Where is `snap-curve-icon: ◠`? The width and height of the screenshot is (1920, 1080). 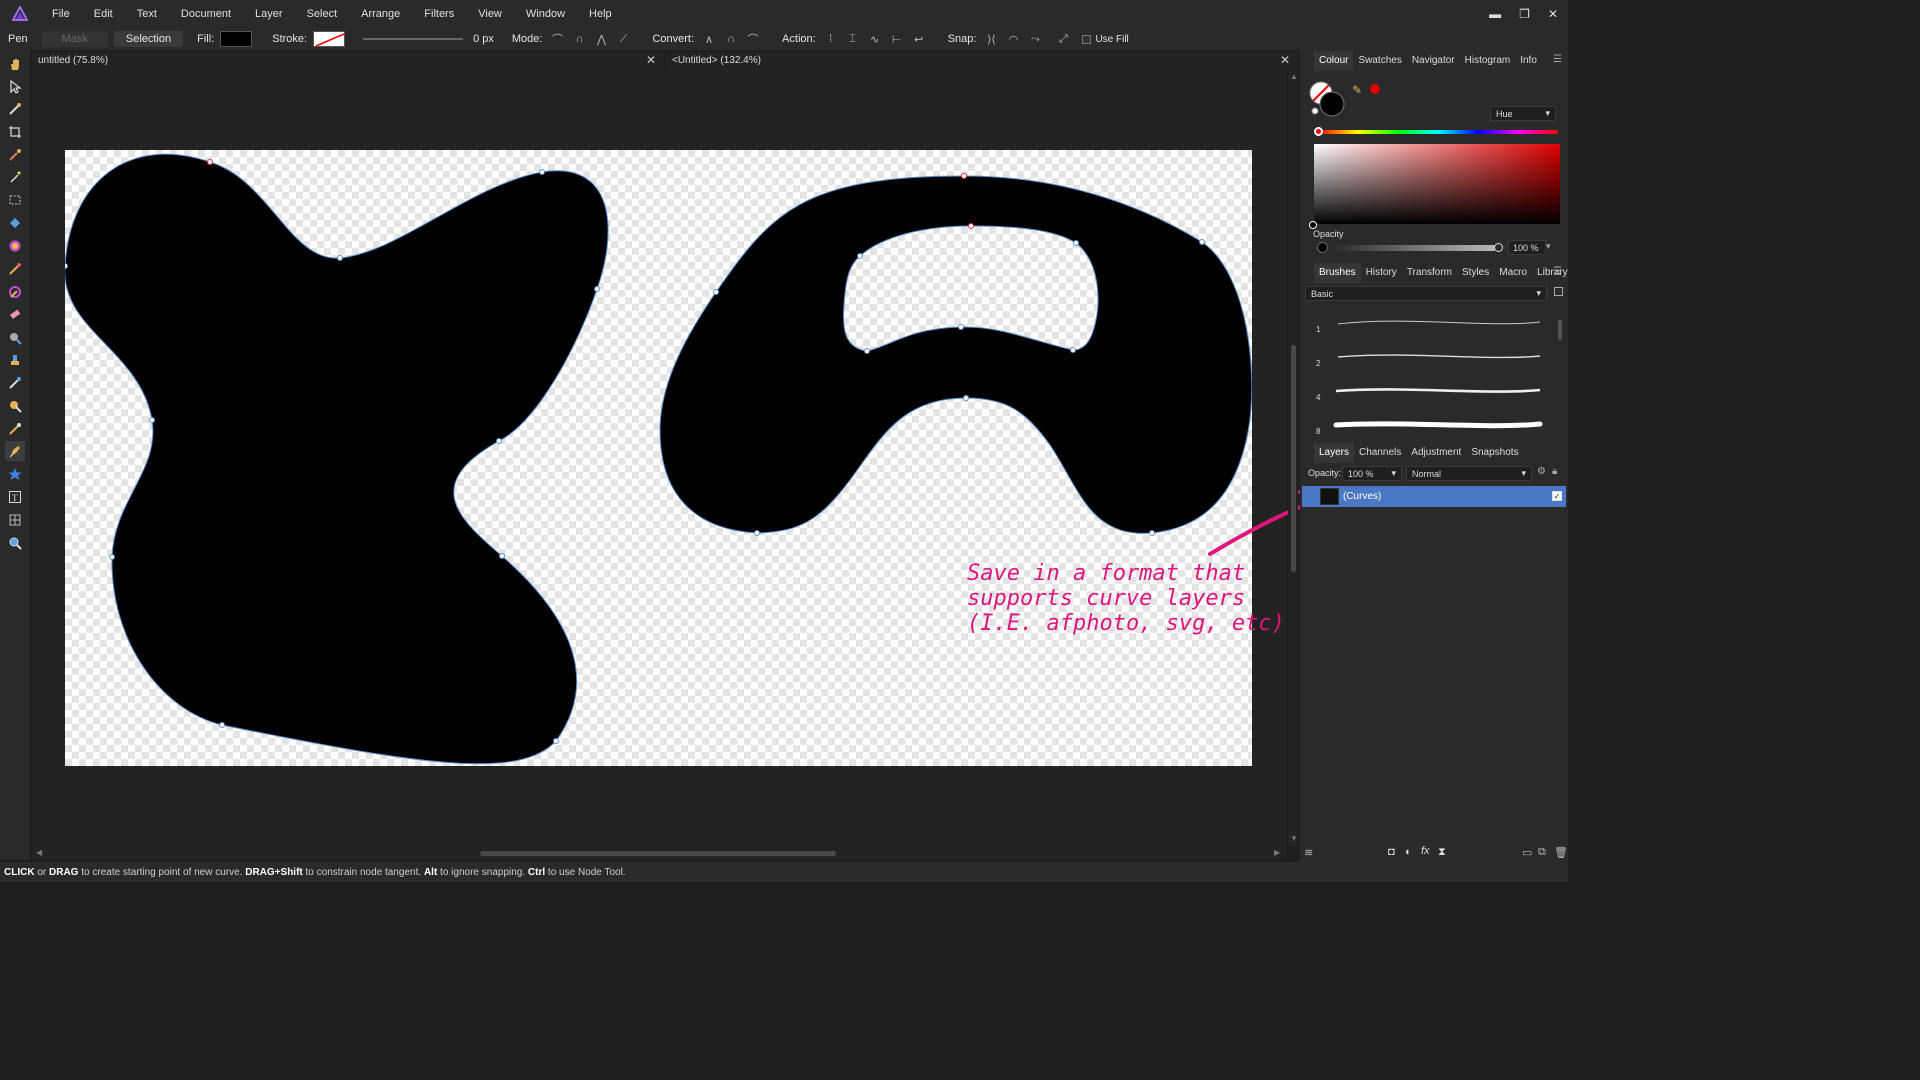 snap-curve-icon: ◠ is located at coordinates (1013, 39).